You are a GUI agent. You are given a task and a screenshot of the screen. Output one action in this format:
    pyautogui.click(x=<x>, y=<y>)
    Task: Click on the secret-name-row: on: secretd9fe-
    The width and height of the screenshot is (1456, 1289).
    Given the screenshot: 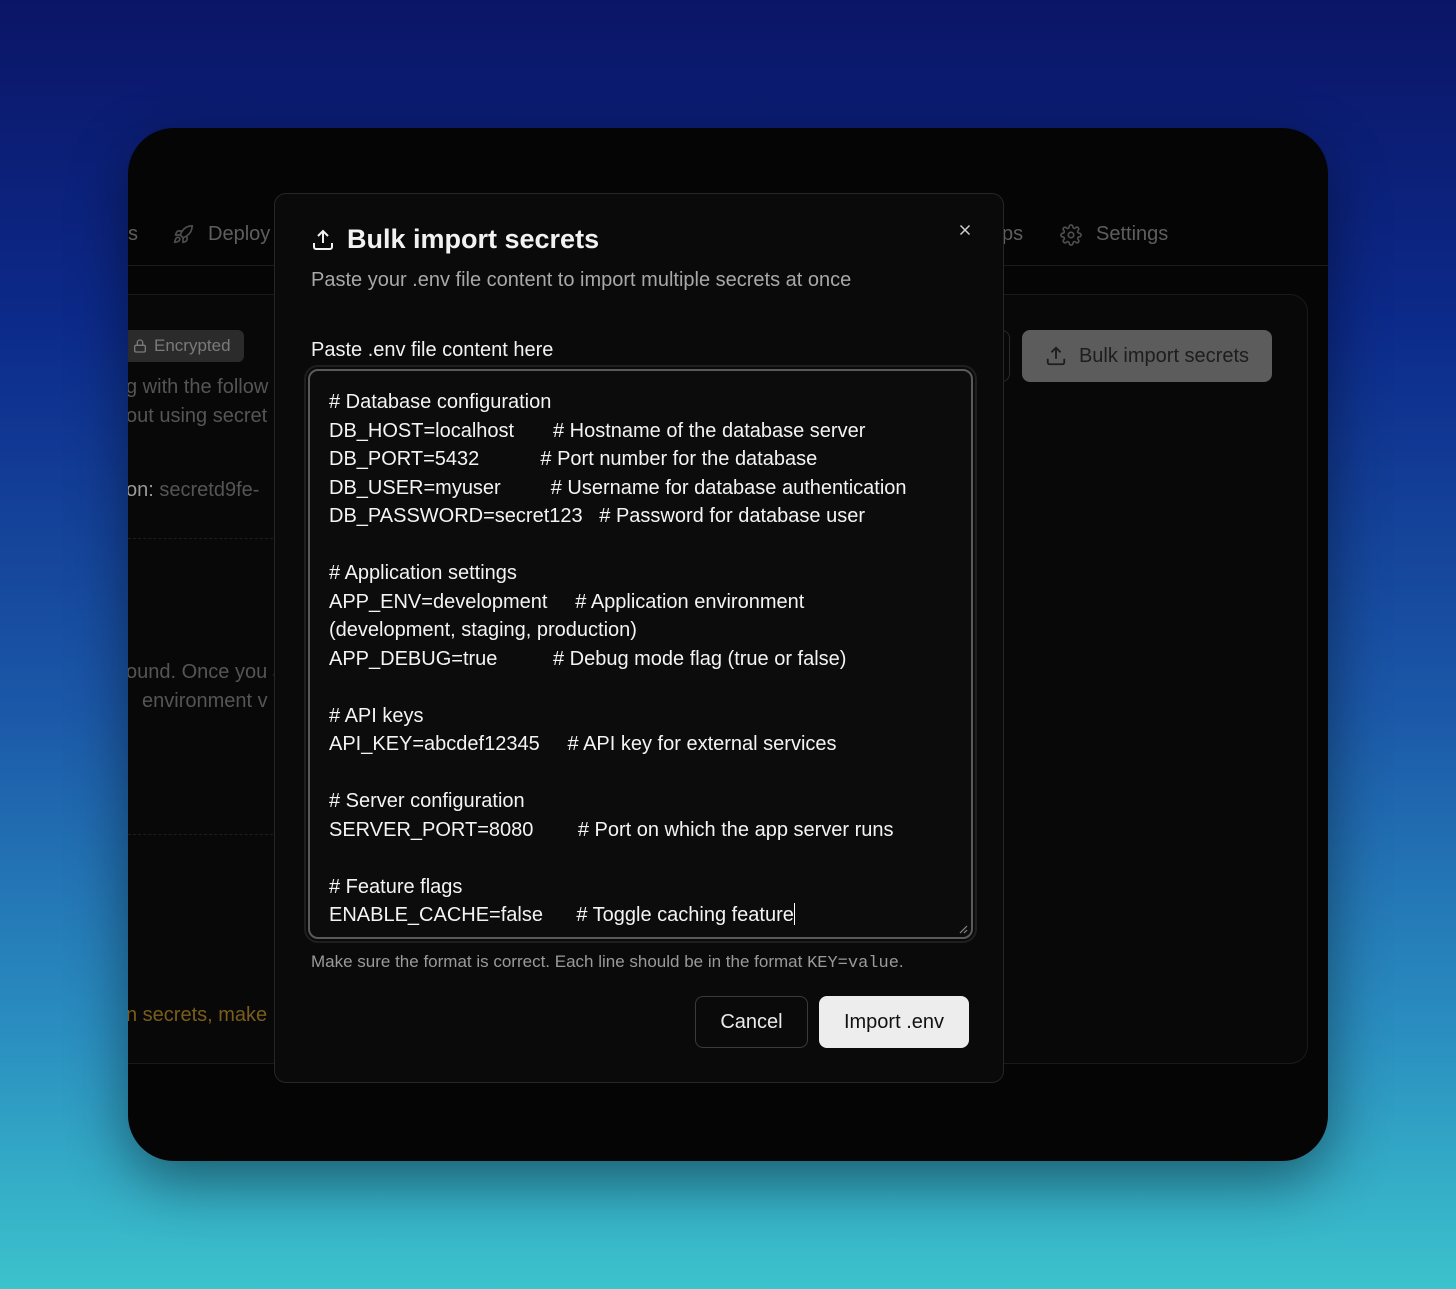 What is the action you would take?
    pyautogui.click(x=193, y=490)
    